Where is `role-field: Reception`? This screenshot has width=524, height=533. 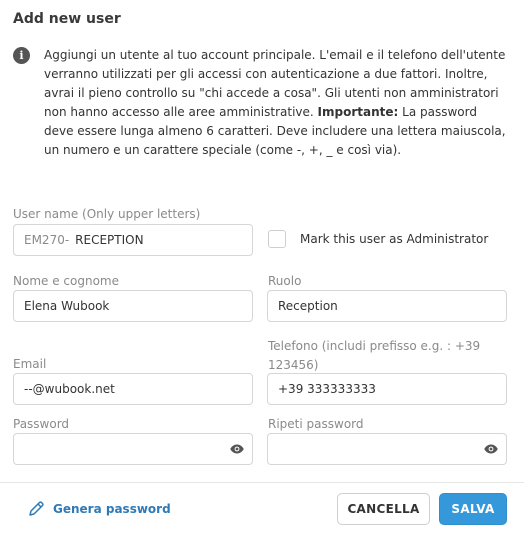
role-field: Reception is located at coordinates (387, 306).